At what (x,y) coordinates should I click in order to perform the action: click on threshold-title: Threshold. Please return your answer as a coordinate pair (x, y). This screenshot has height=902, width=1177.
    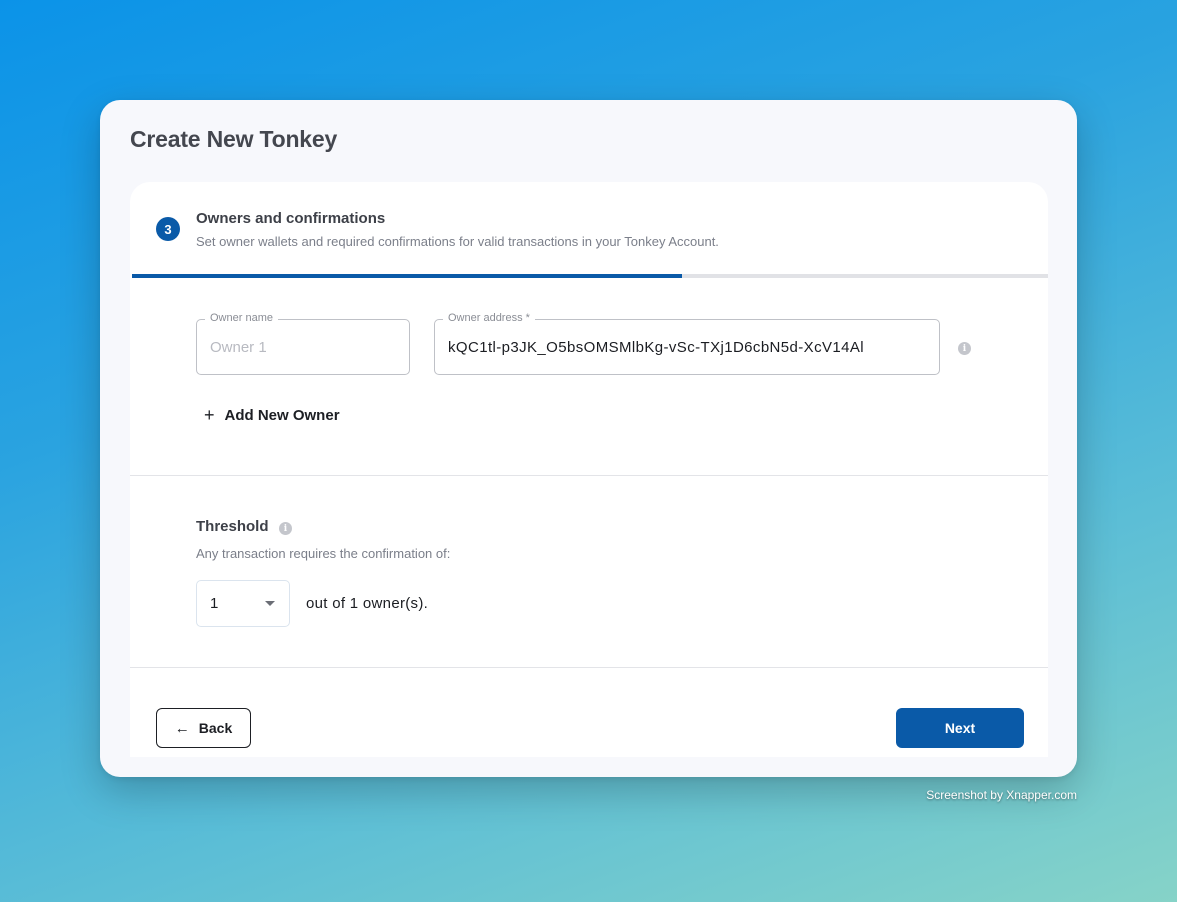
    Looking at the image, I should click on (232, 526).